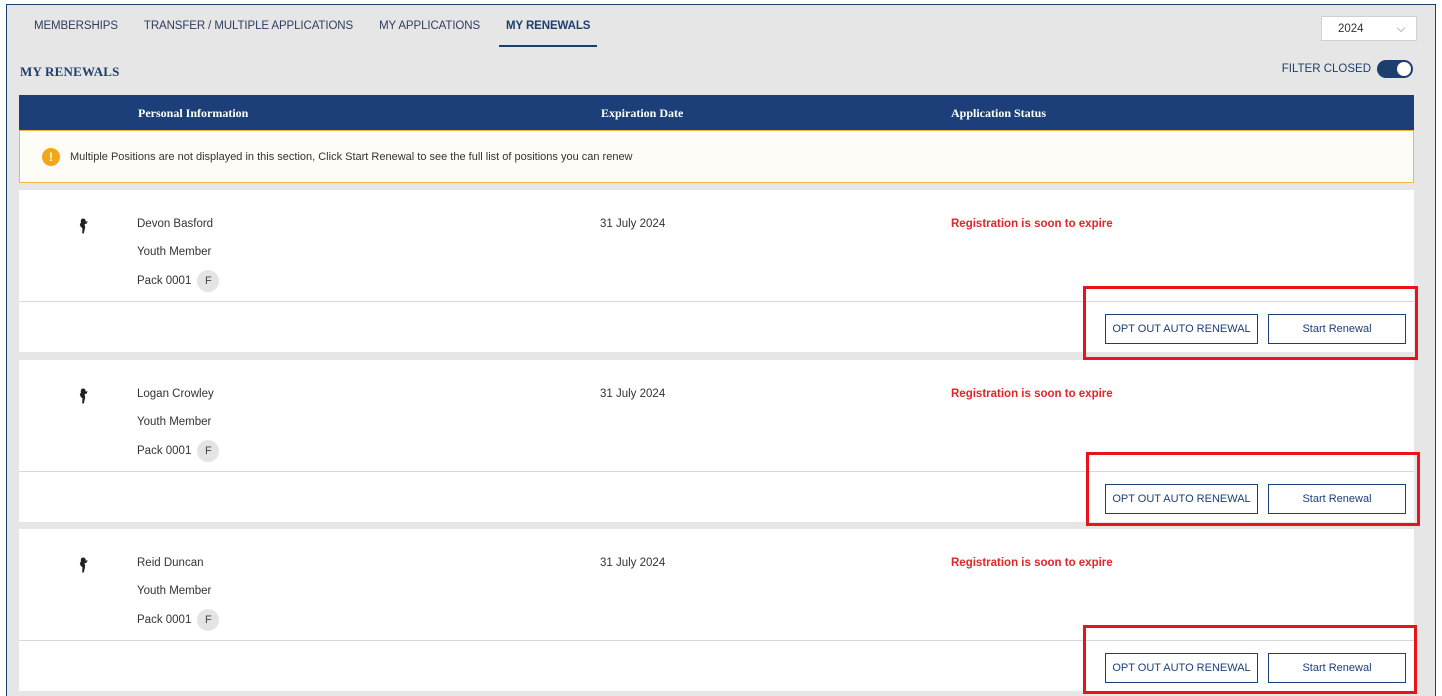  Describe the element at coordinates (70, 71) in the screenshot. I see `section-title: MY RENEWALS` at that location.